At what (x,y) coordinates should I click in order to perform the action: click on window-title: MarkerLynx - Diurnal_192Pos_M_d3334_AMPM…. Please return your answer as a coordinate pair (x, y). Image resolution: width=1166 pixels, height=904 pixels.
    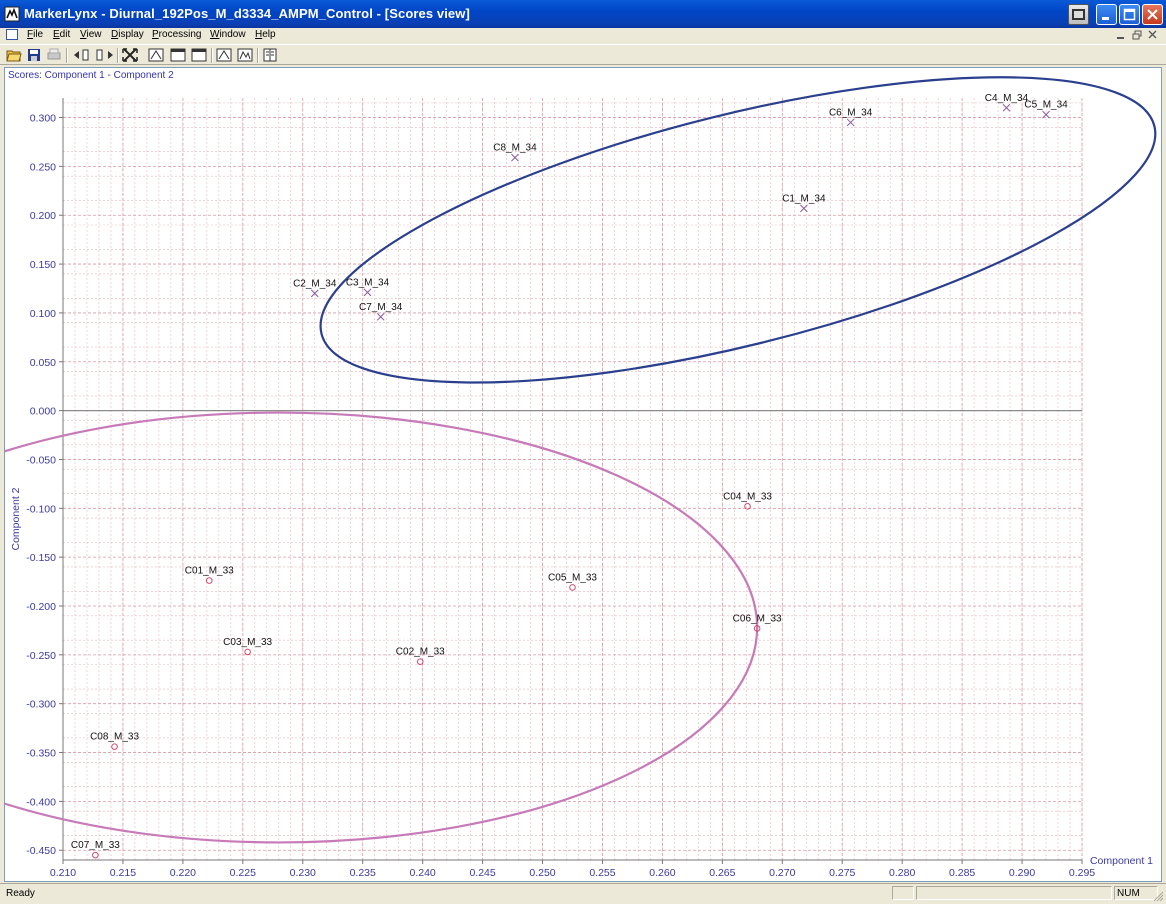
    Looking at the image, I should click on (247, 13).